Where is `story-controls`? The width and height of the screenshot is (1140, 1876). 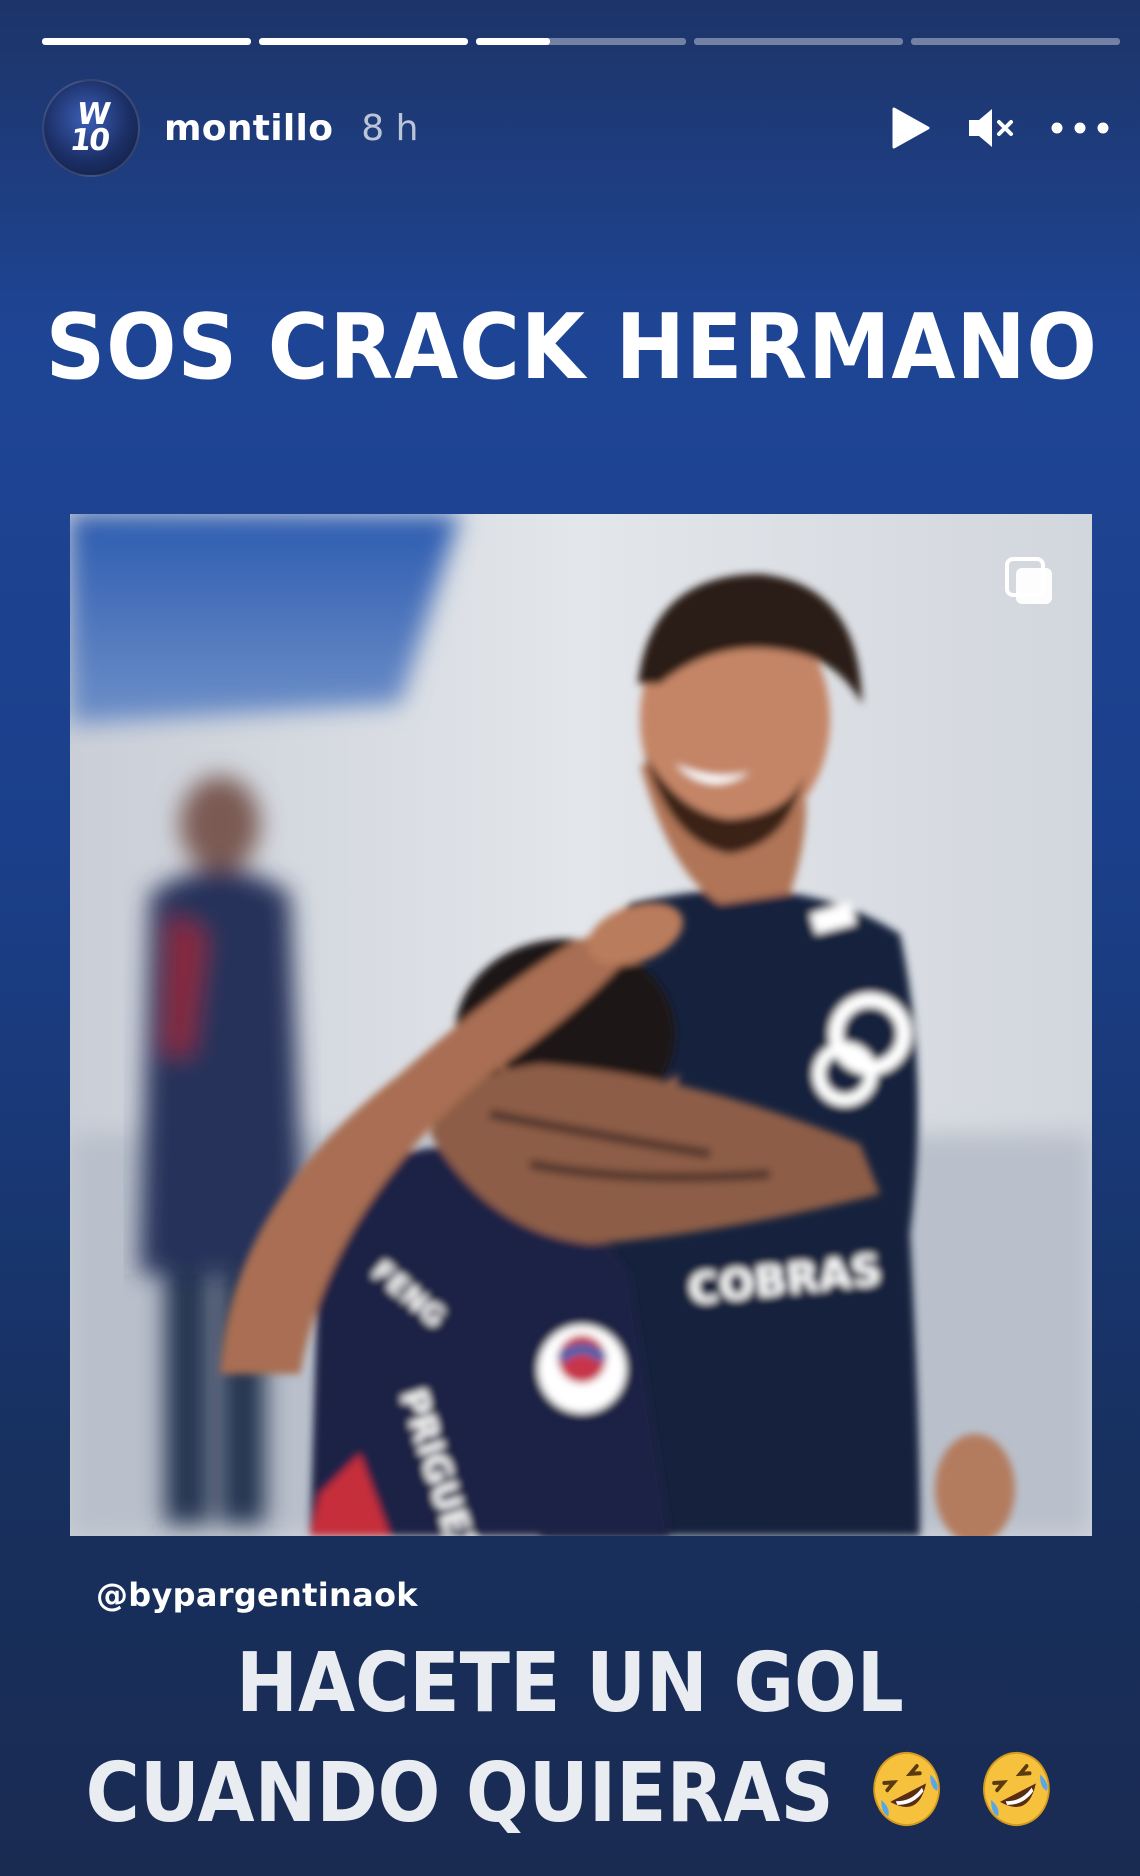
story-controls is located at coordinates (999, 128).